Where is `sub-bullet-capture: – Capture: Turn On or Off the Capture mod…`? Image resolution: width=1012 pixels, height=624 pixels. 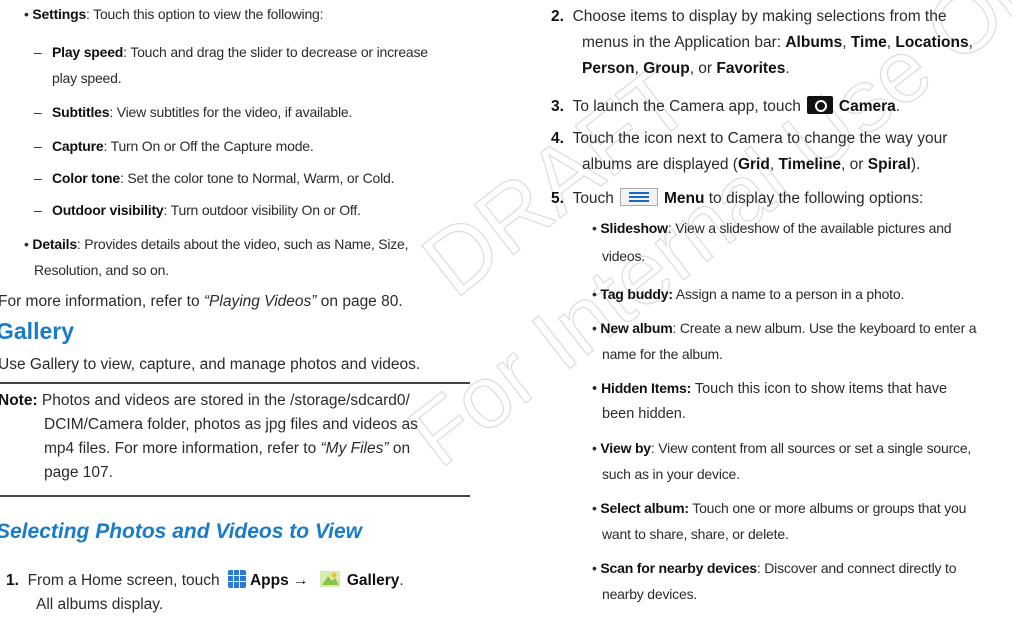
sub-bullet-capture: – Capture: Turn On or Off the Capture mod… is located at coordinates (174, 146).